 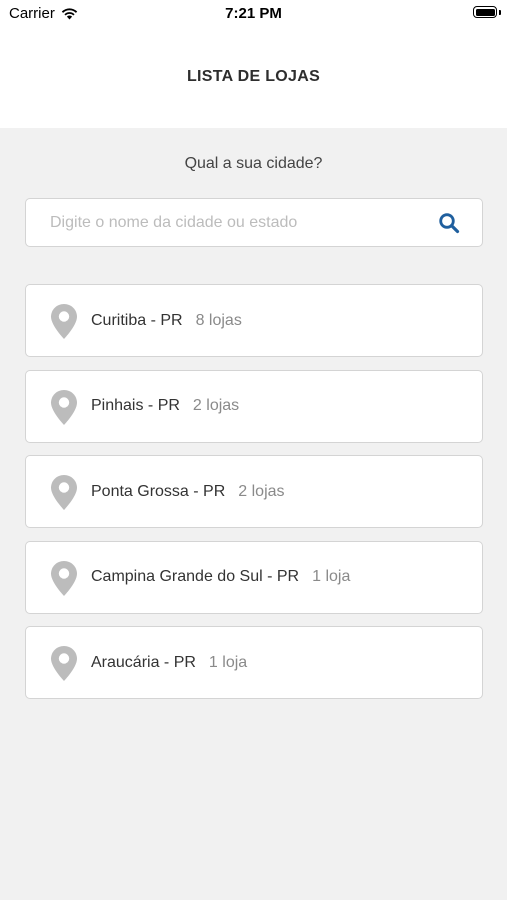 What do you see at coordinates (500, 12) in the screenshot?
I see `battery-cap` at bounding box center [500, 12].